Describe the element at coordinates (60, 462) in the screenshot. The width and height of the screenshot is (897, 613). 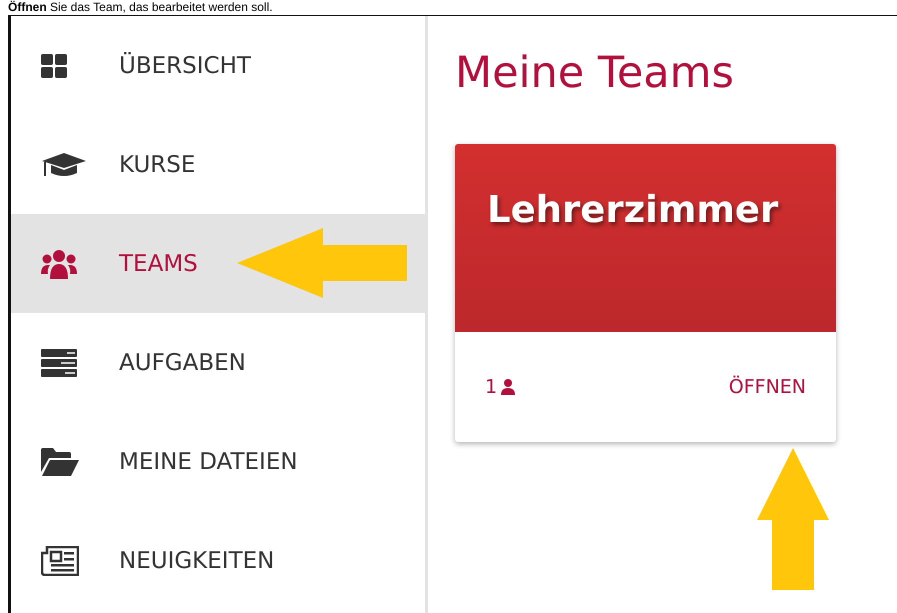
I see `open-folder-icon` at that location.